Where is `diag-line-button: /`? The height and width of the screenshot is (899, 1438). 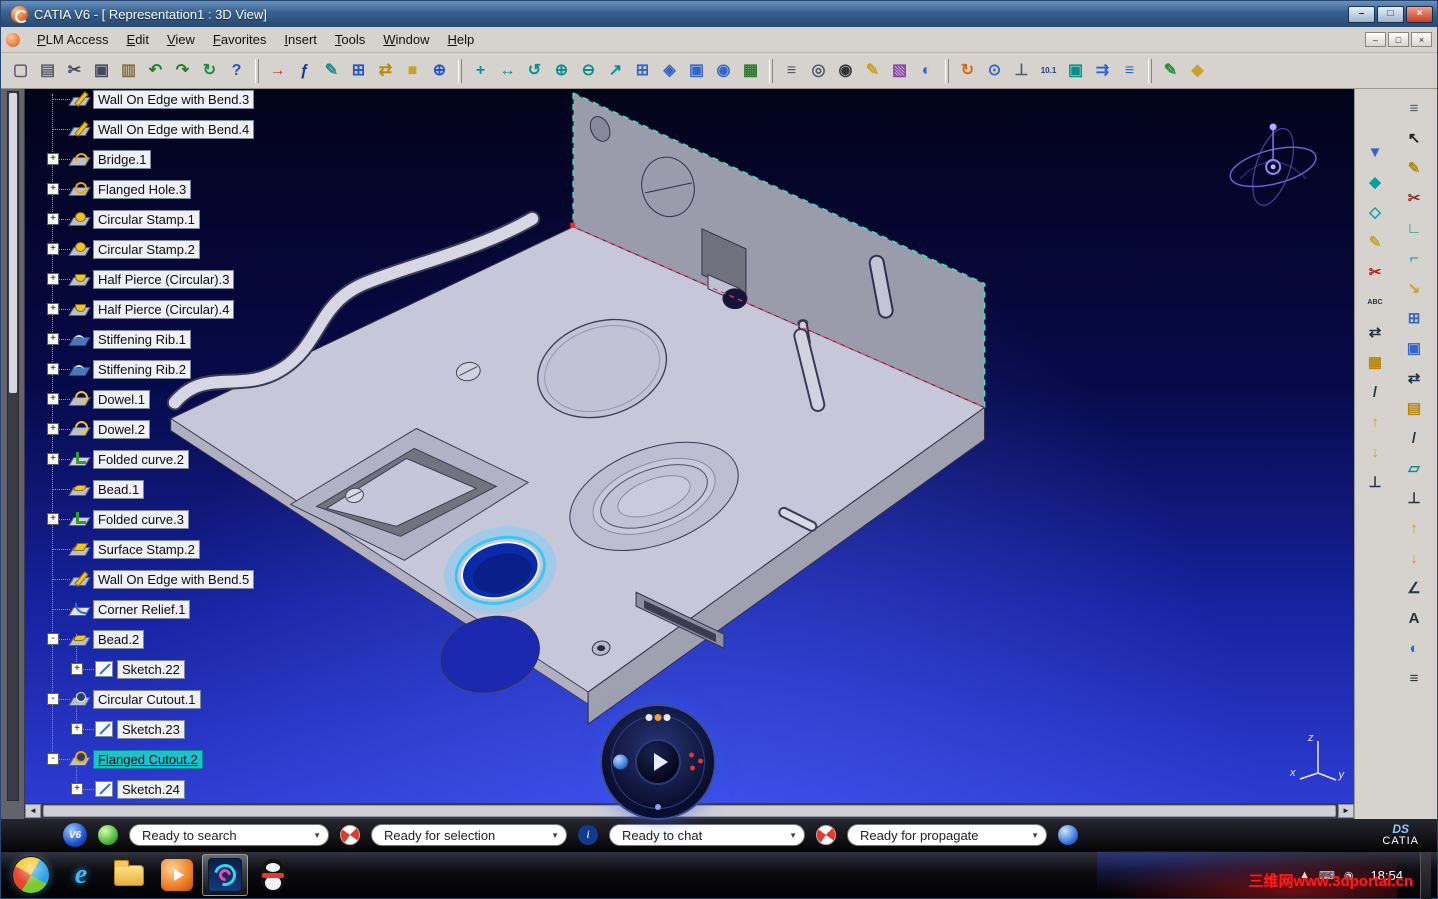 diag-line-button: / is located at coordinates (1375, 392).